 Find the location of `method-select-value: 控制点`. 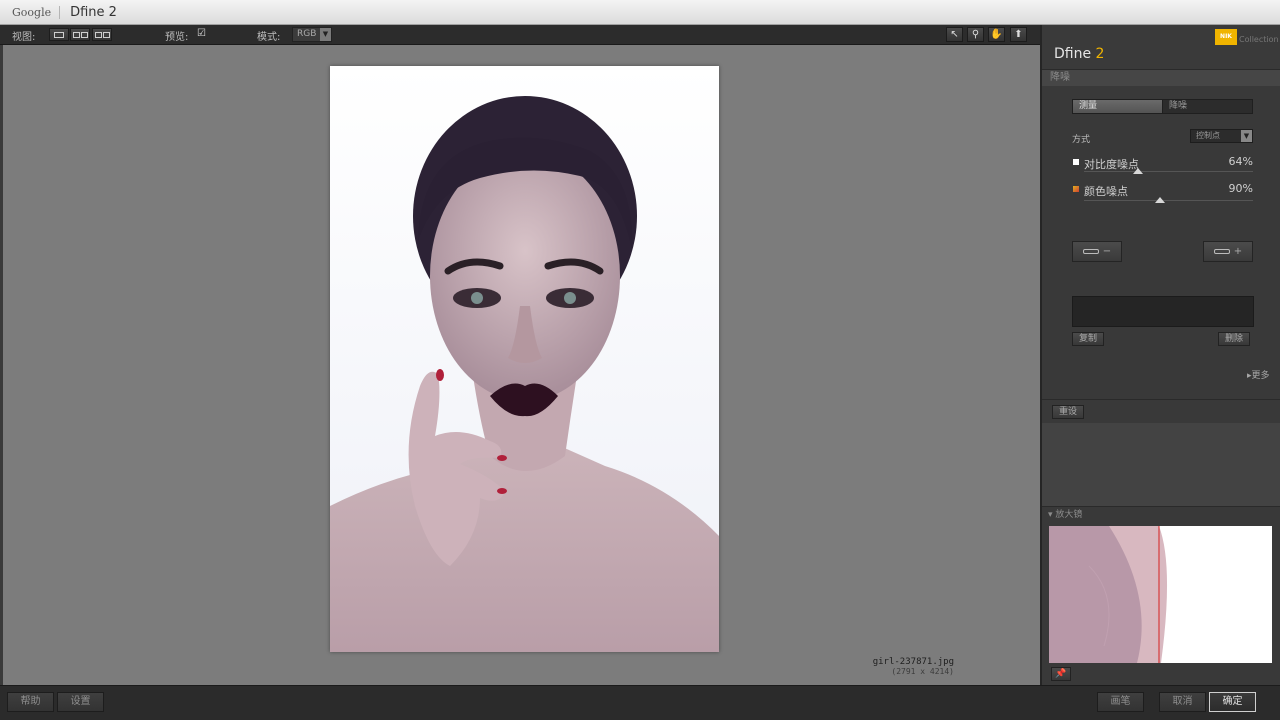

method-select-value: 控制点 is located at coordinates (1208, 135).